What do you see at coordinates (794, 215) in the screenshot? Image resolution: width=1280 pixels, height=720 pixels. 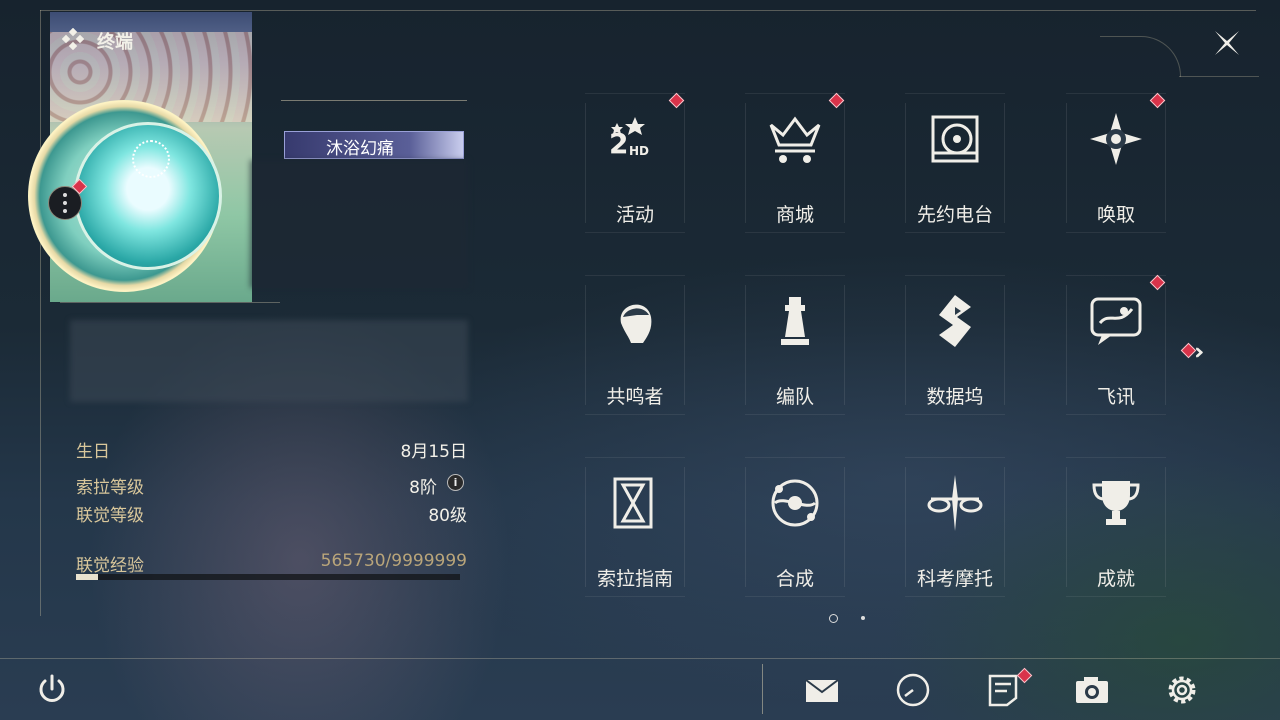 I see `menu-tile-label: 商城` at bounding box center [794, 215].